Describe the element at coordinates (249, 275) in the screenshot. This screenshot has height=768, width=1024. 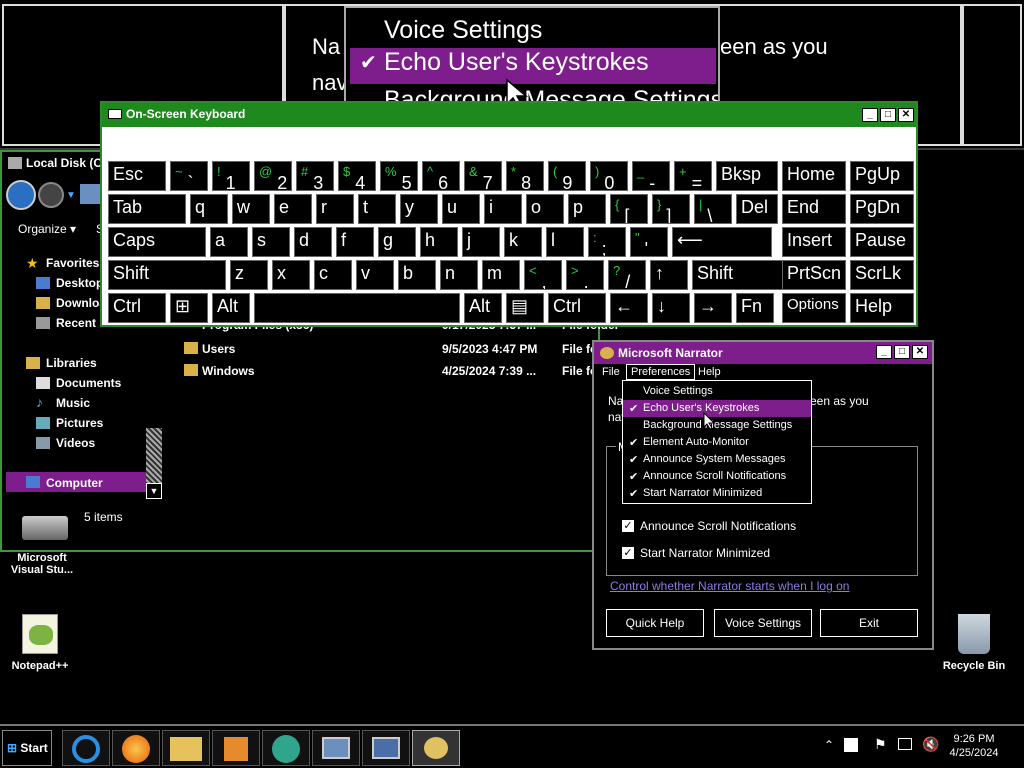
I see `key-row4-1: z` at that location.